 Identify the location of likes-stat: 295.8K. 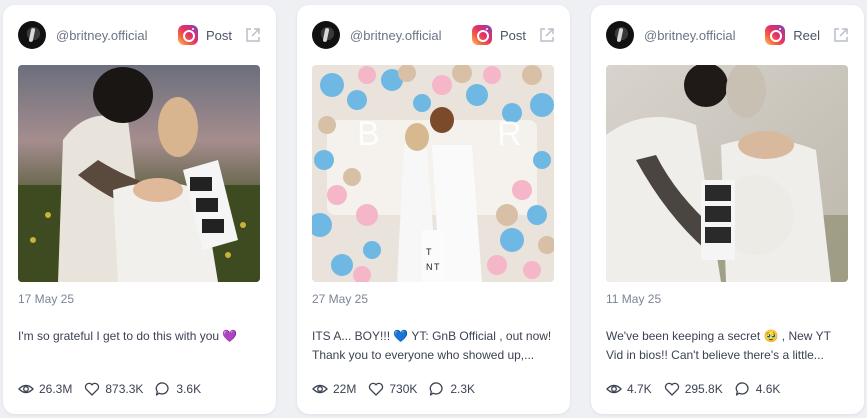
(693, 389).